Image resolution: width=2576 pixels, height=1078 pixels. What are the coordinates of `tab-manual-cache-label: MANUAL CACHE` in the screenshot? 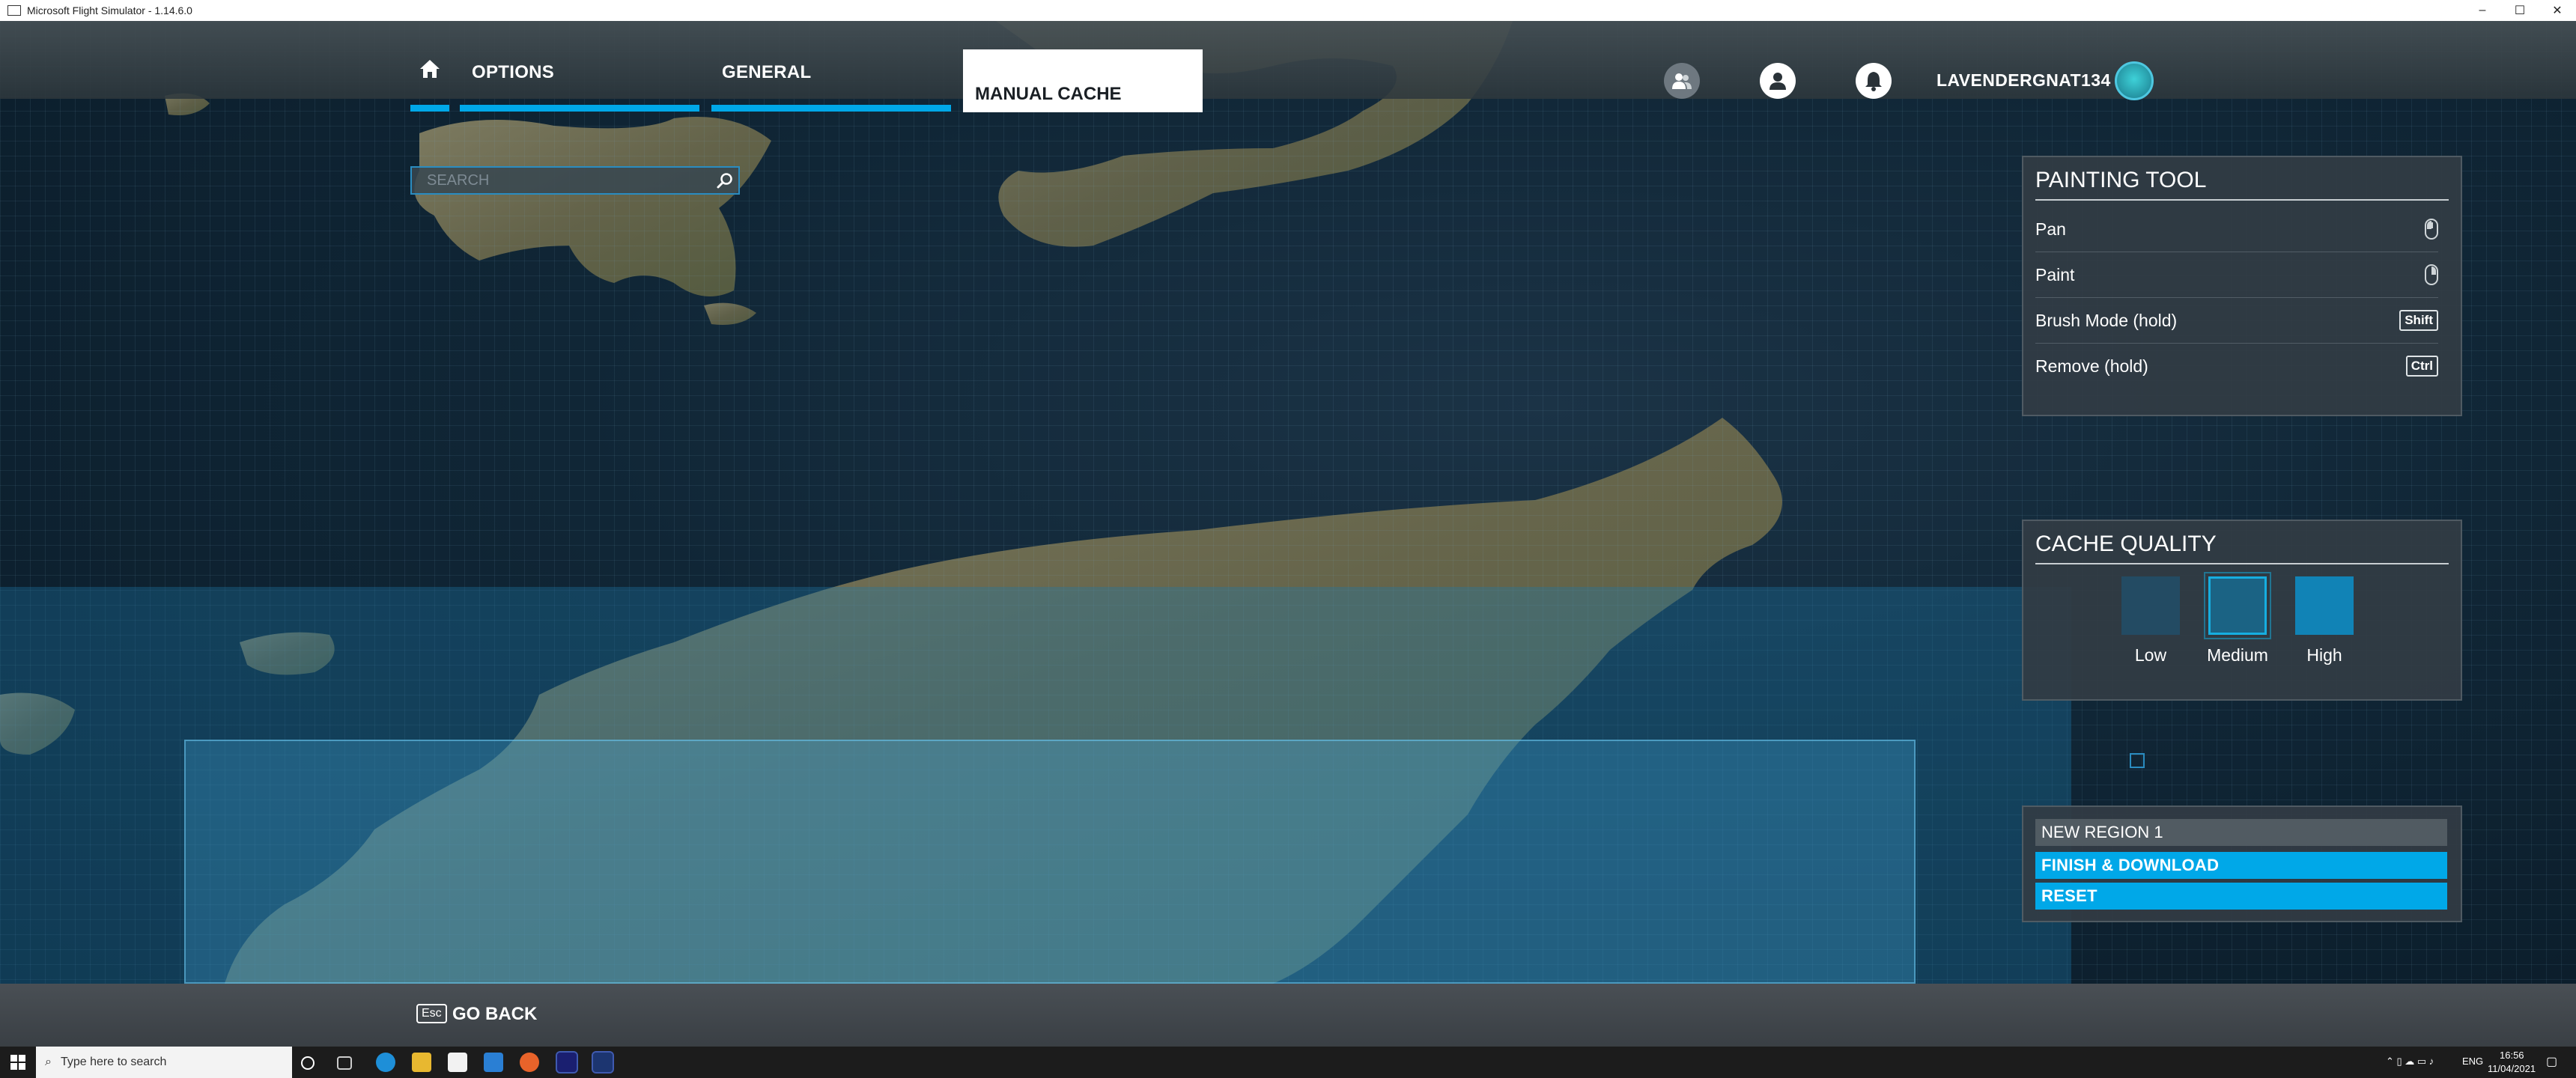 It's located at (1048, 94).